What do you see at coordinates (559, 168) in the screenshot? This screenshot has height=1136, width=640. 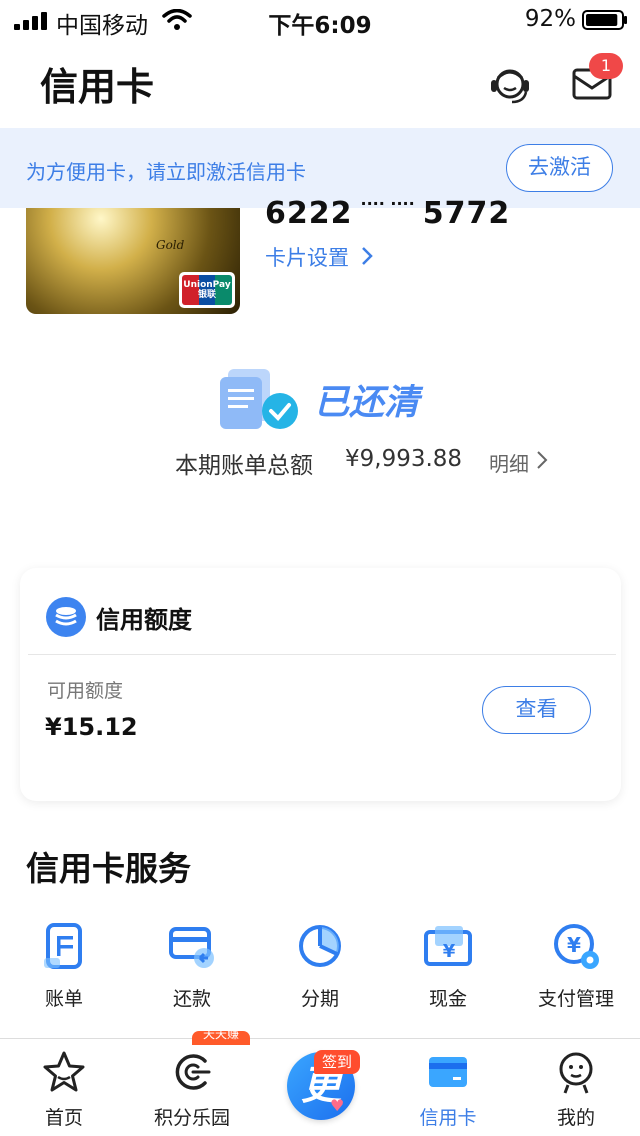 I see `activate-button: 去激活` at bounding box center [559, 168].